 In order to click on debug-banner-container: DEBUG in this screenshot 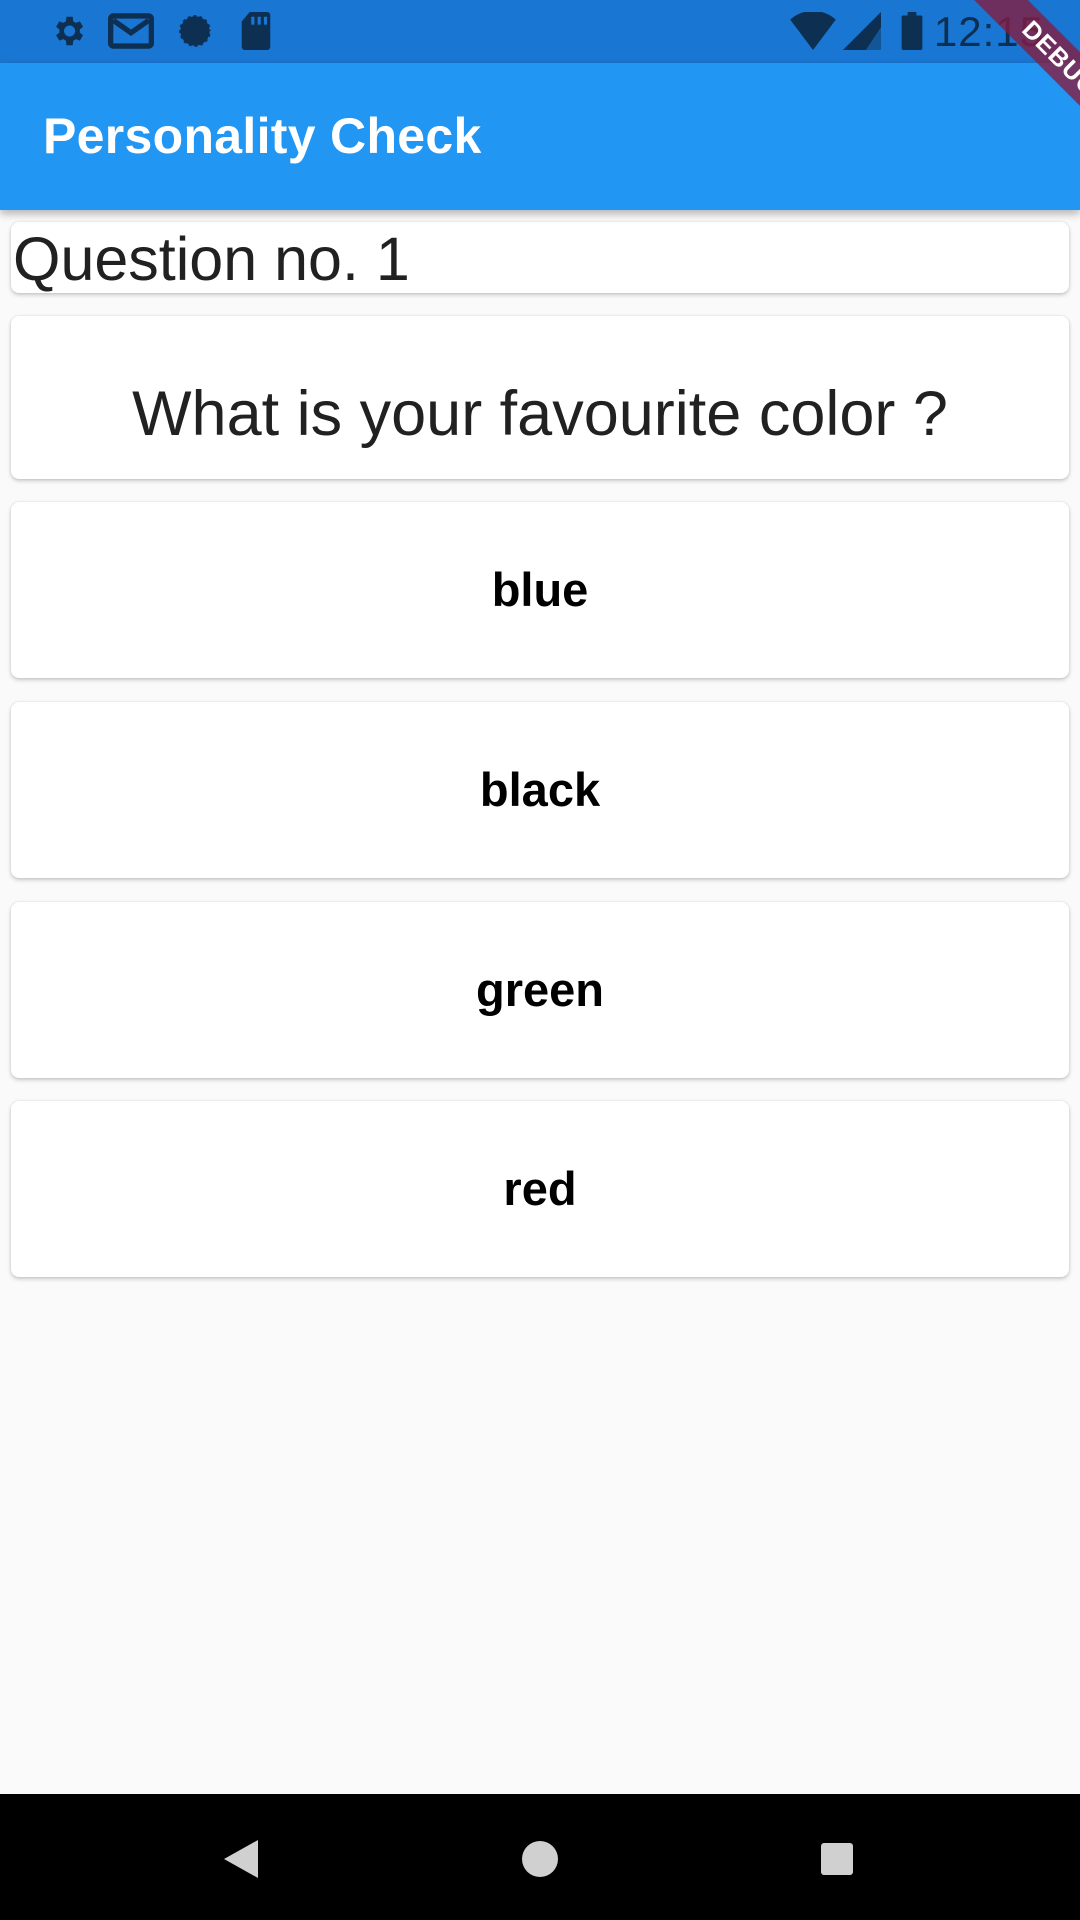, I will do `click(1005, 75)`.